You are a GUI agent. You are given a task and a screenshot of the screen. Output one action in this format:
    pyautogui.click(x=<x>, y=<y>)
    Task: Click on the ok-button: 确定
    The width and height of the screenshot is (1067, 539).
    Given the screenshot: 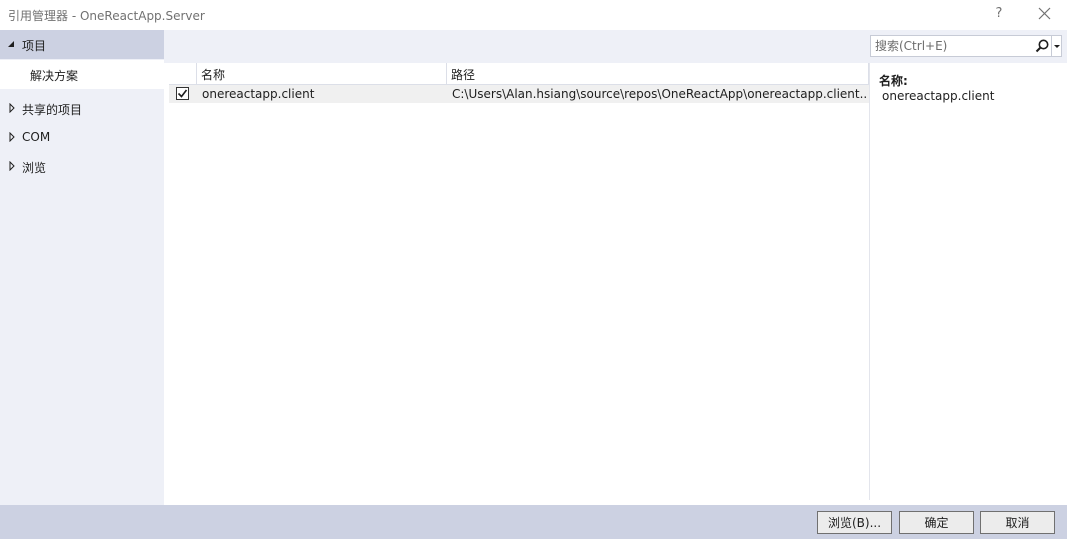 What is the action you would take?
    pyautogui.click(x=936, y=522)
    